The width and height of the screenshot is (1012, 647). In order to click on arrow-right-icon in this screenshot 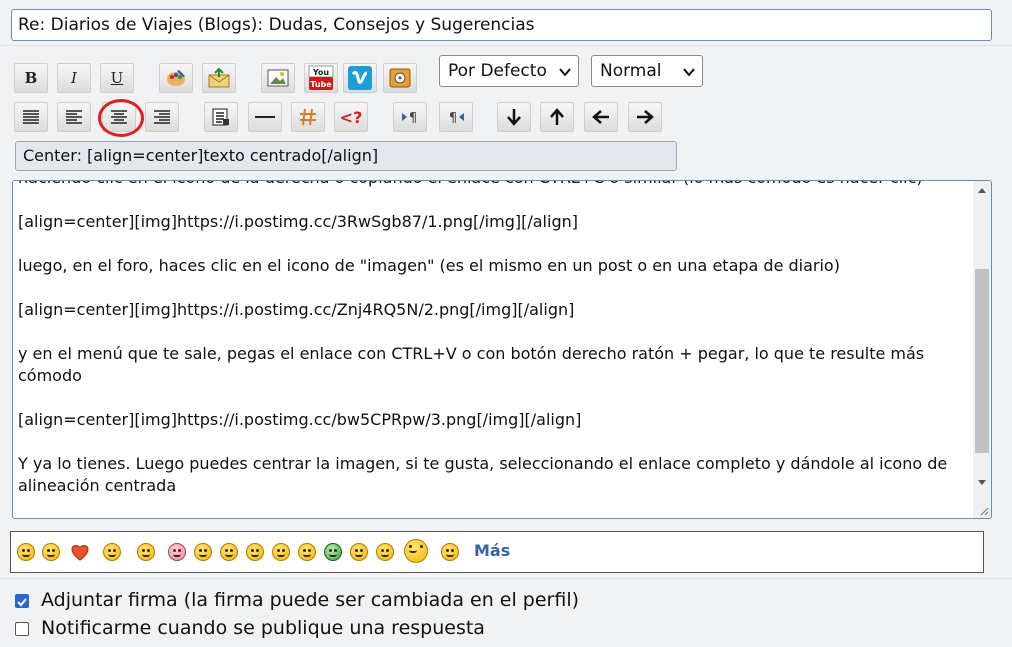, I will do `click(645, 117)`.